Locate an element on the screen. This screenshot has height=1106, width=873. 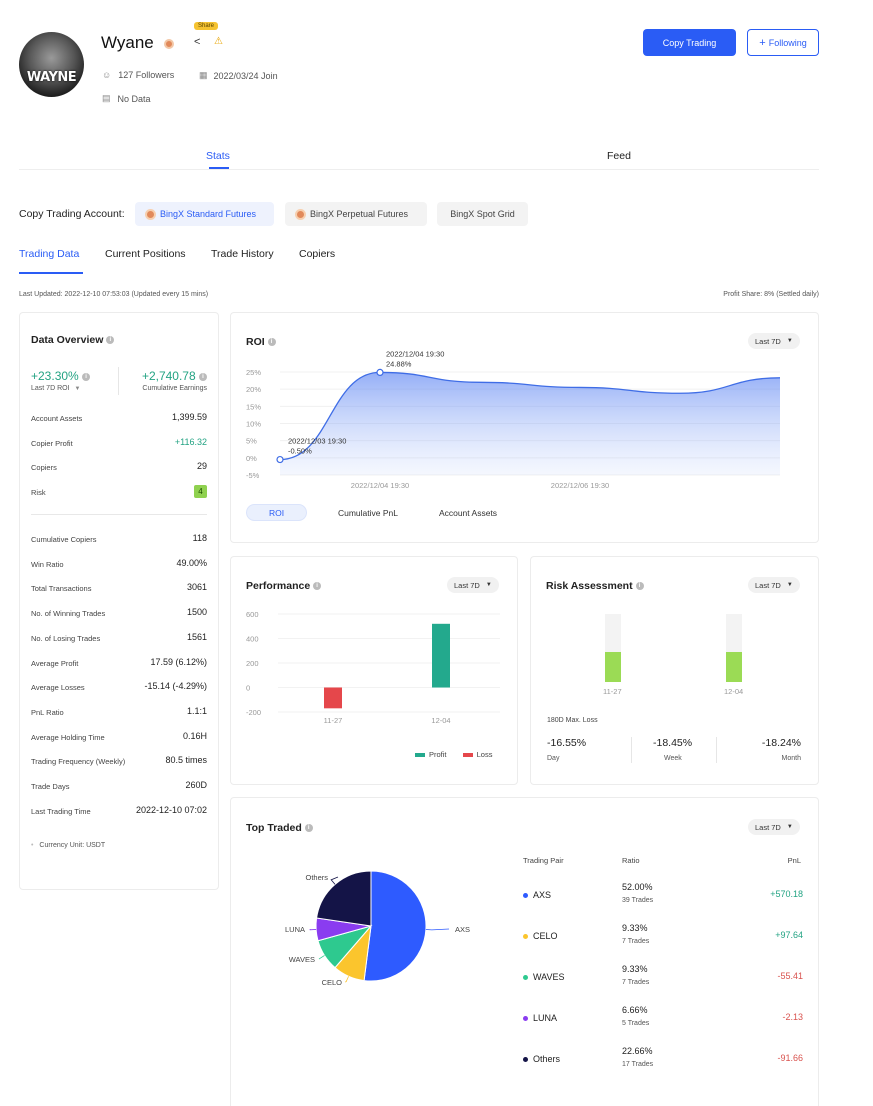
loss-legend-swatch is located at coordinates (467, 755).